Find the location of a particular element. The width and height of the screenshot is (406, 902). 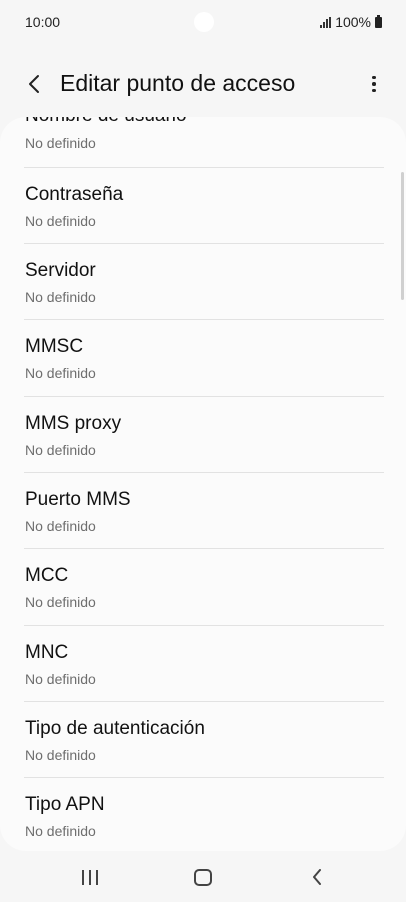

back-button is located at coordinates (34, 84).